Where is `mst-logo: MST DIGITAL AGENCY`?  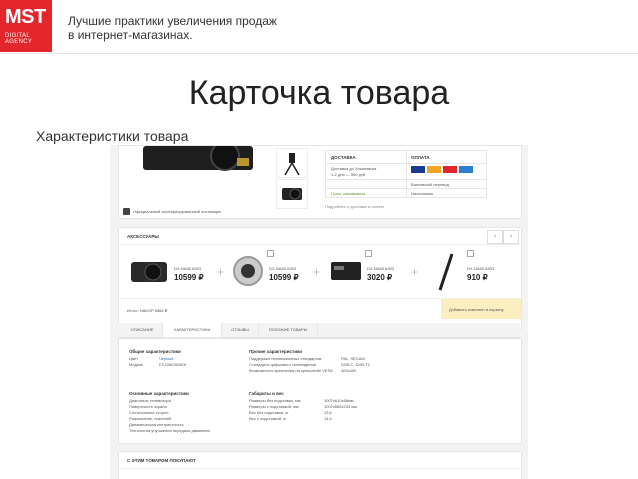
mst-logo: MST DIGITAL AGENCY is located at coordinates (26, 26).